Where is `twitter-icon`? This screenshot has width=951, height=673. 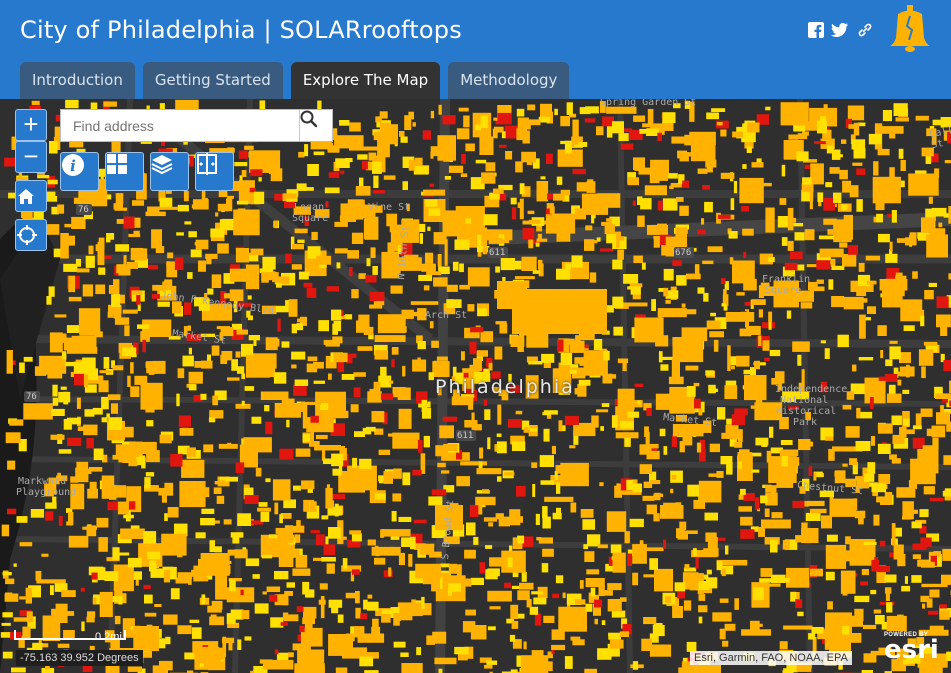 twitter-icon is located at coordinates (840, 31).